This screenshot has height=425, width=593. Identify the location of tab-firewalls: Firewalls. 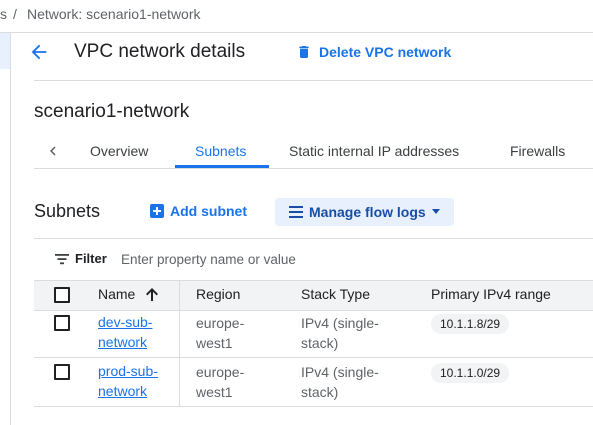
(537, 151).